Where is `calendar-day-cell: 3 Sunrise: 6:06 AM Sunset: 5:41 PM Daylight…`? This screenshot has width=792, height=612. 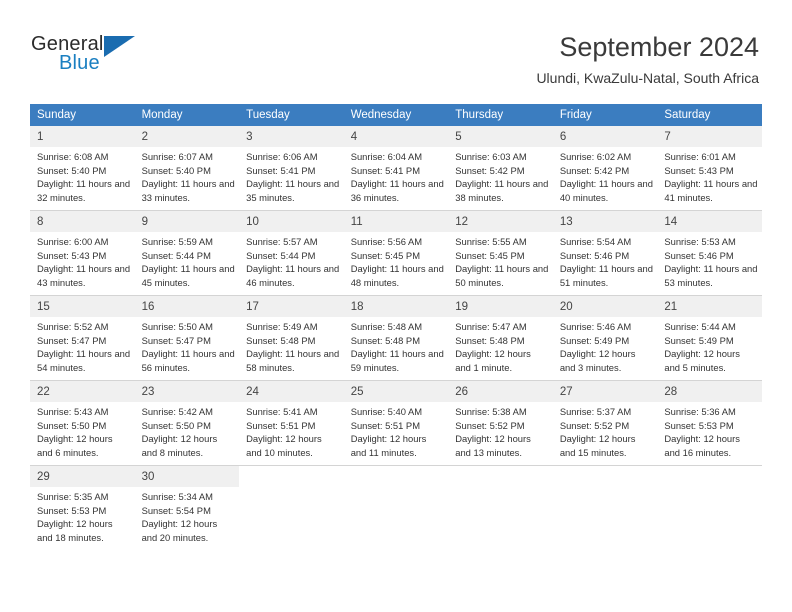
calendar-day-cell: 3 Sunrise: 6:06 AM Sunset: 5:41 PM Daylight… is located at coordinates (291, 168).